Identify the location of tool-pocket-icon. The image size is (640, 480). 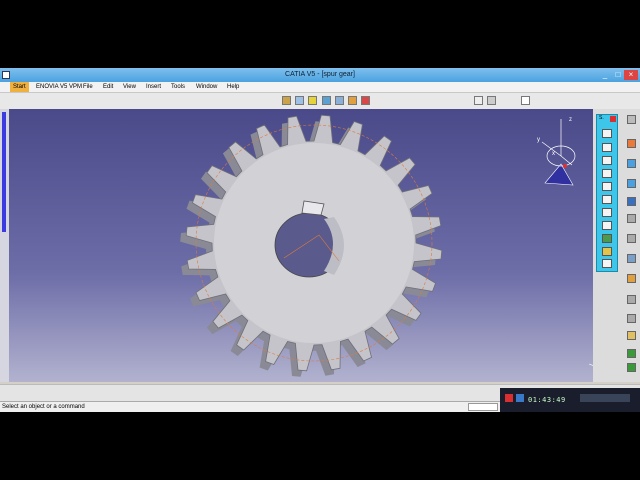
(631, 163).